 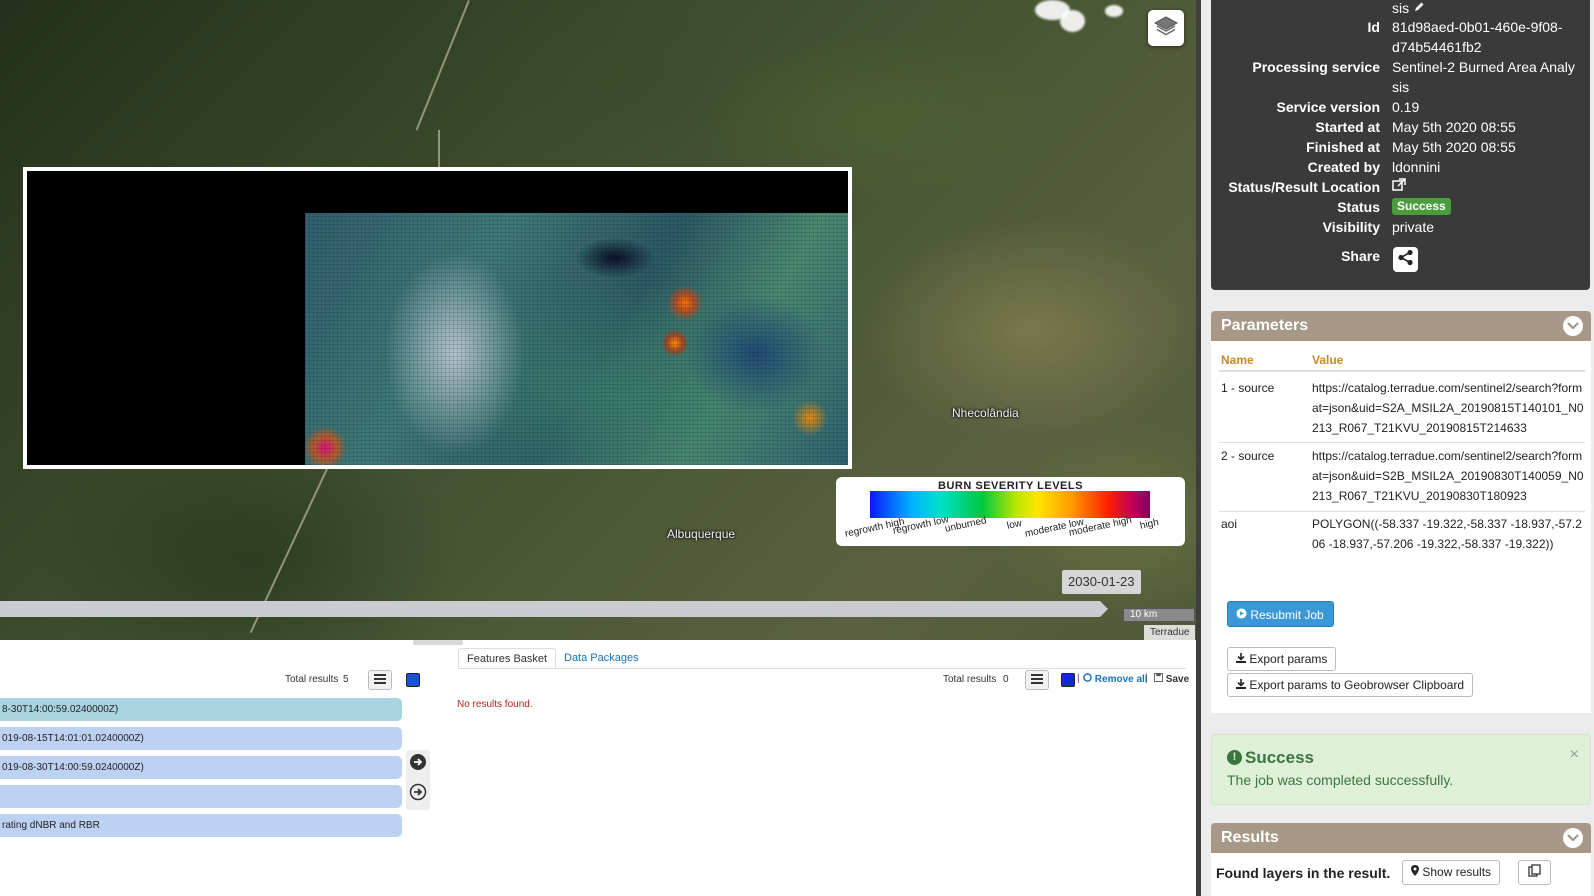 I want to click on remove-all-label: Remove all, so click(x=1121, y=679).